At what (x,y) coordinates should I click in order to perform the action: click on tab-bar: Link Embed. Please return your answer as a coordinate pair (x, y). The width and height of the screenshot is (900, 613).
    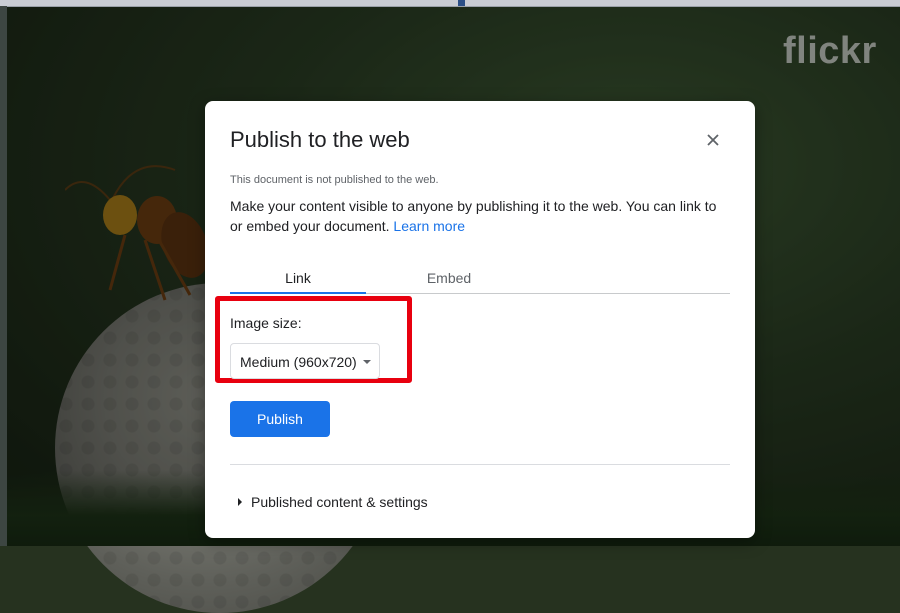
    Looking at the image, I should click on (480, 280).